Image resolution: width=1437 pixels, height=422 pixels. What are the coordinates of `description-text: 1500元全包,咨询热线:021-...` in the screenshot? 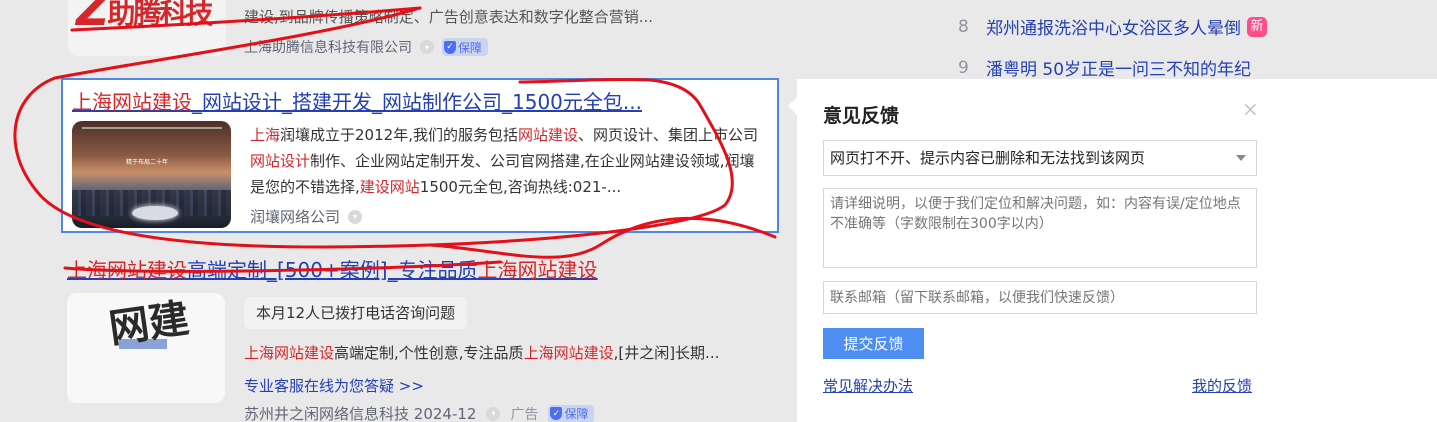 It's located at (520, 187).